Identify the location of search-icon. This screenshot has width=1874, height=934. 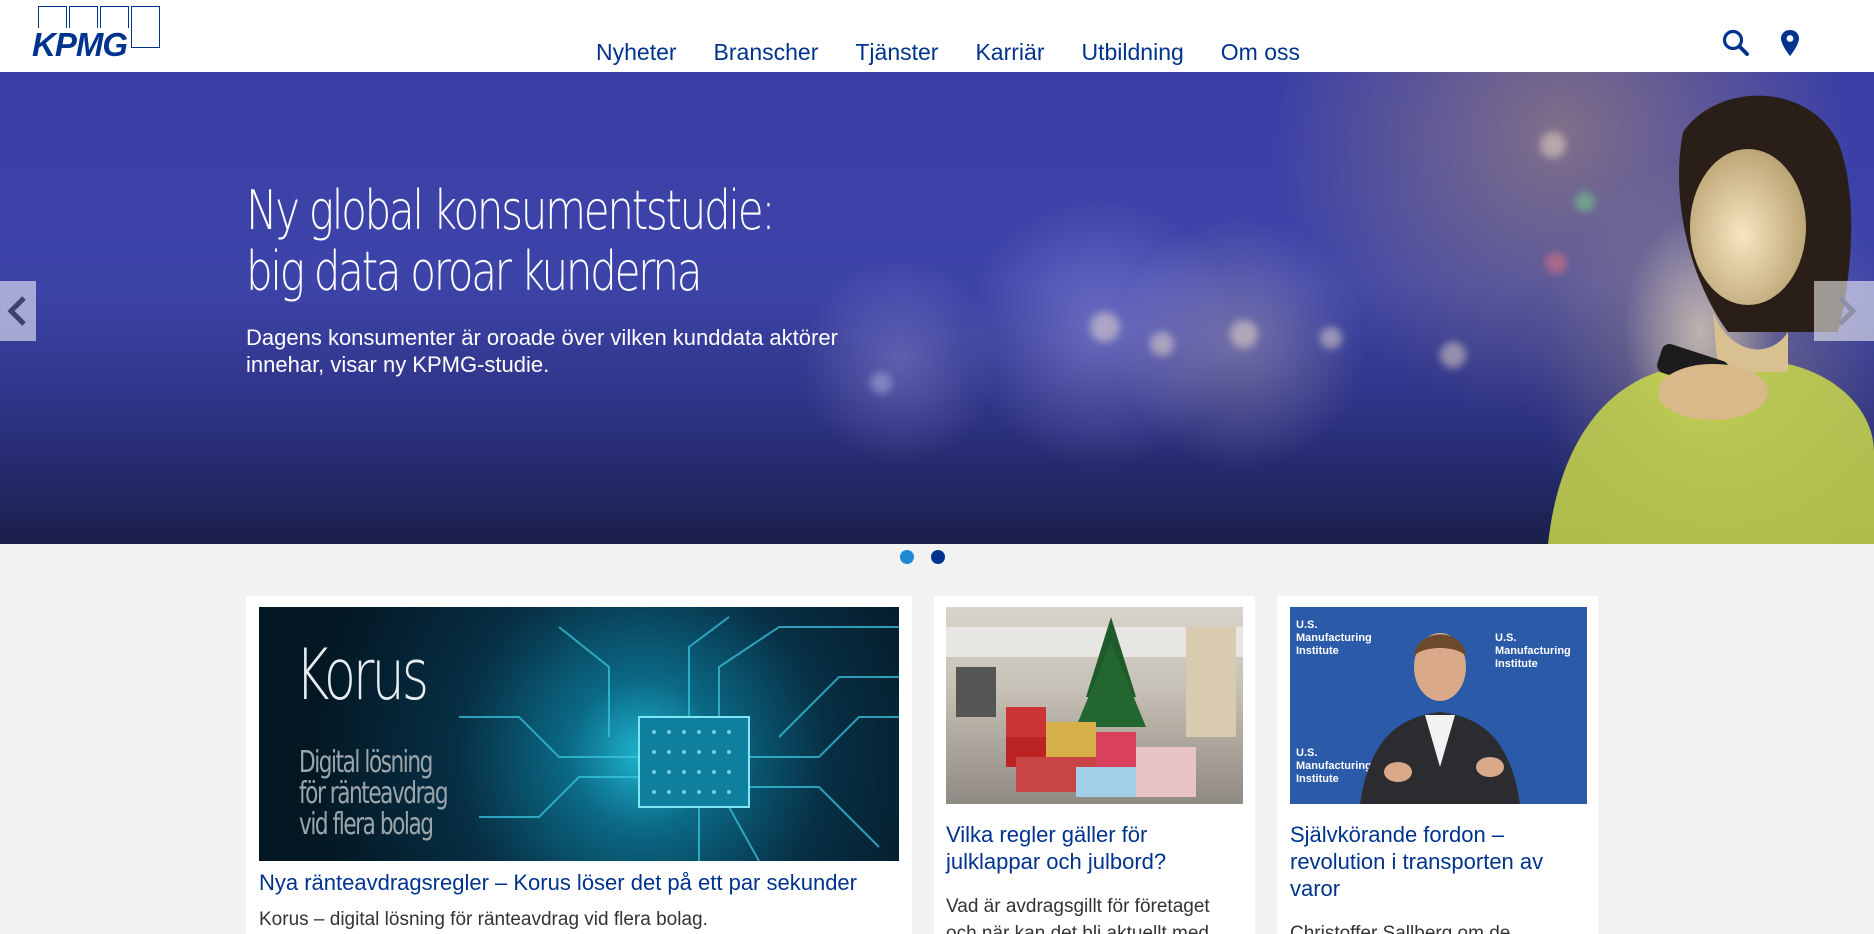
(1736, 43).